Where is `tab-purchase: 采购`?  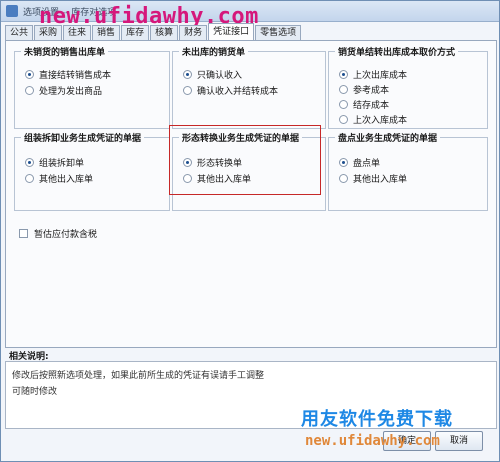
tab-purchase: 采购 is located at coordinates (48, 33).